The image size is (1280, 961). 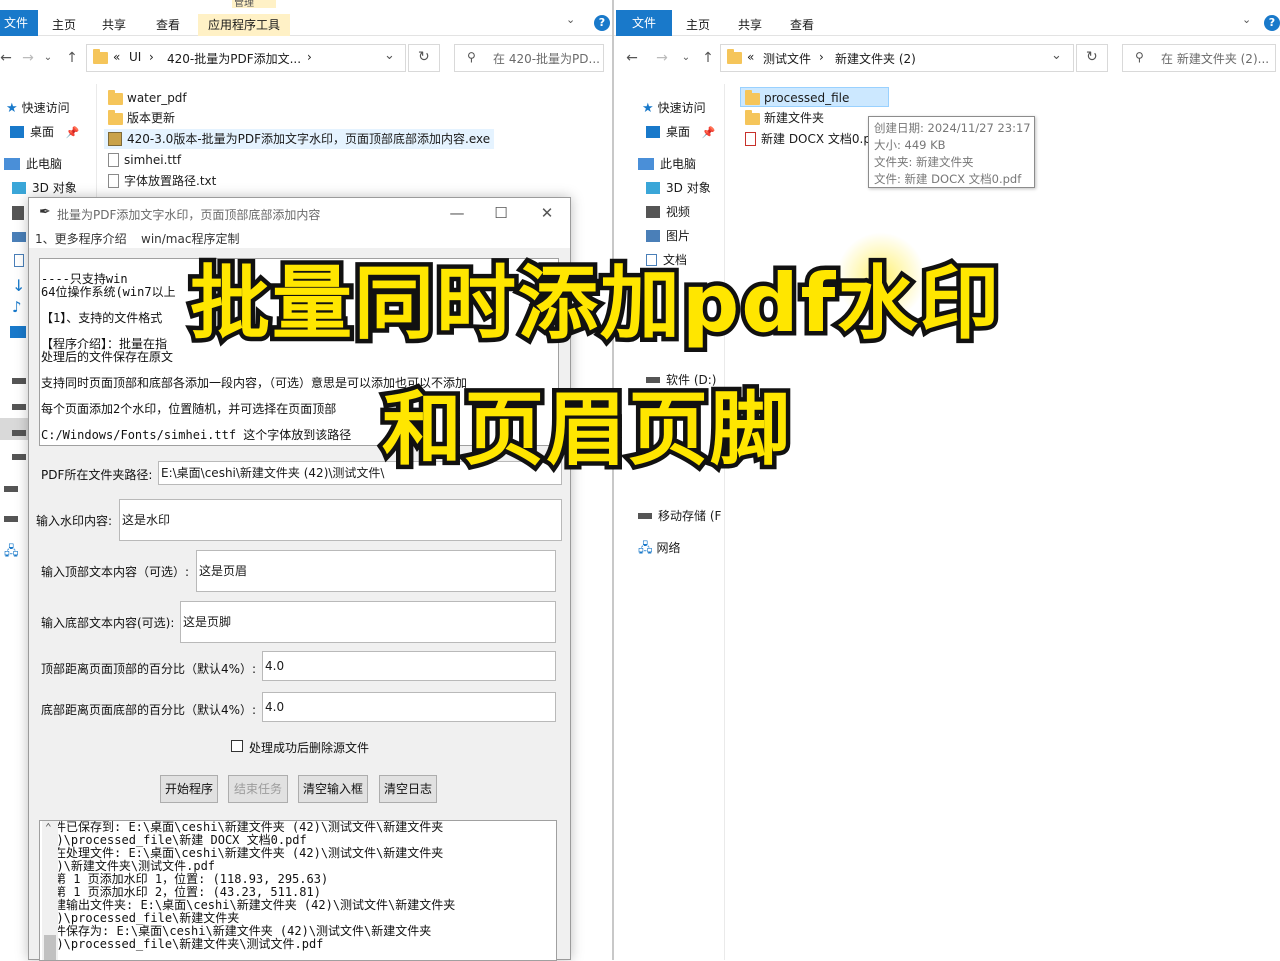 I want to click on document-icon, so click(x=19, y=260).